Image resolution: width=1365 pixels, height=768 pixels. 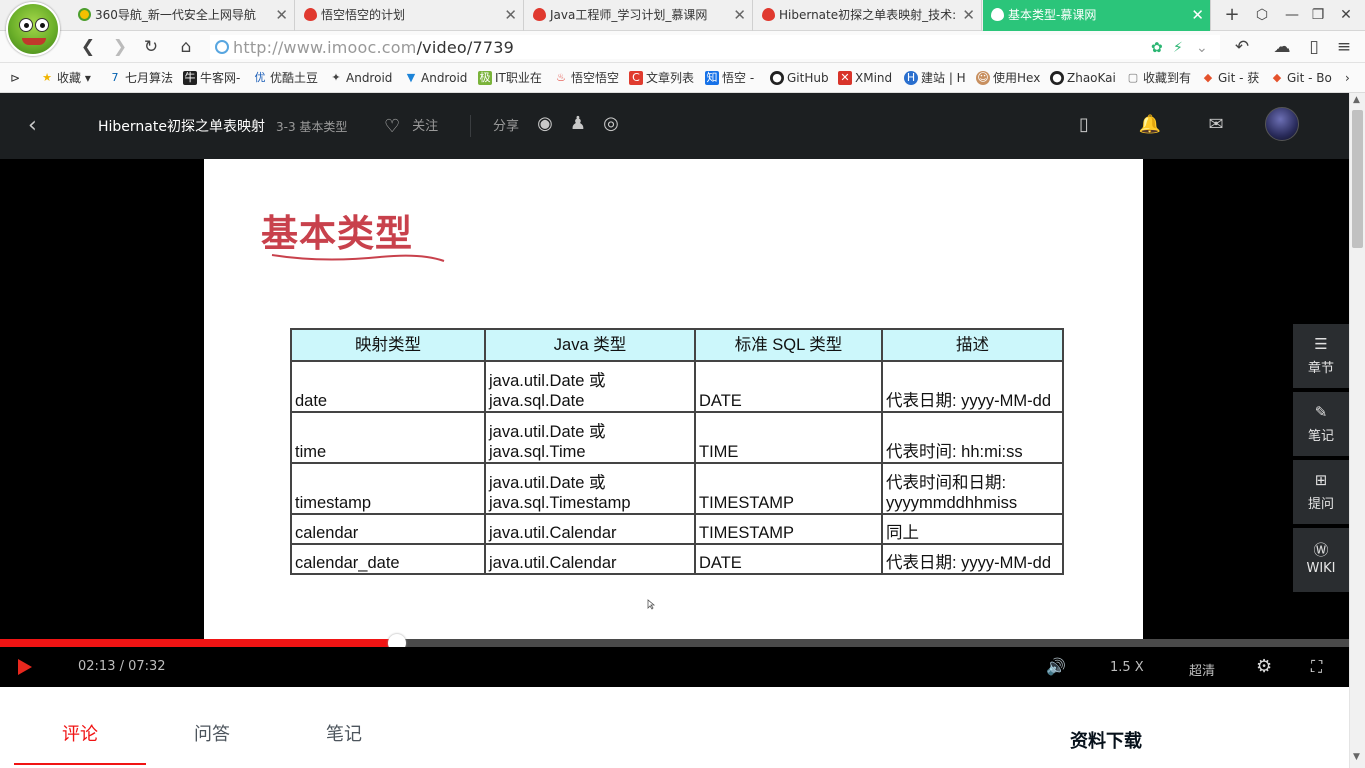 What do you see at coordinates (151, 47) in the screenshot?
I see `reload-icon: ↻` at bounding box center [151, 47].